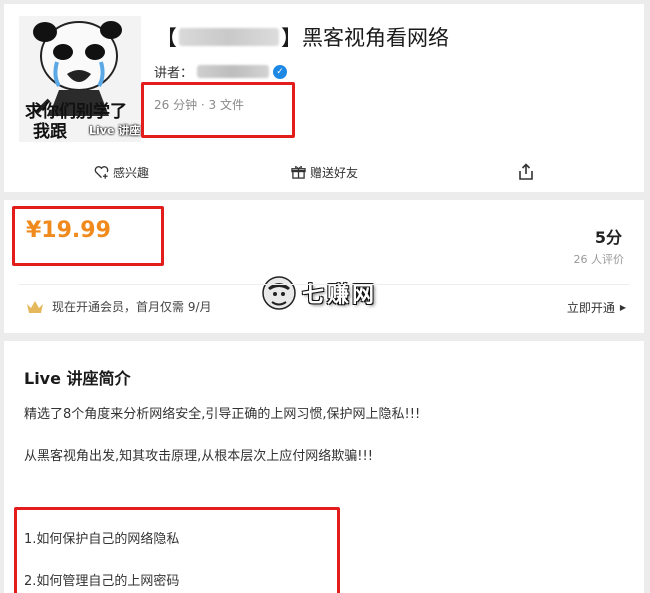 Image resolution: width=650 pixels, height=593 pixels. What do you see at coordinates (298, 172) in the screenshot?
I see `gift-icon` at bounding box center [298, 172].